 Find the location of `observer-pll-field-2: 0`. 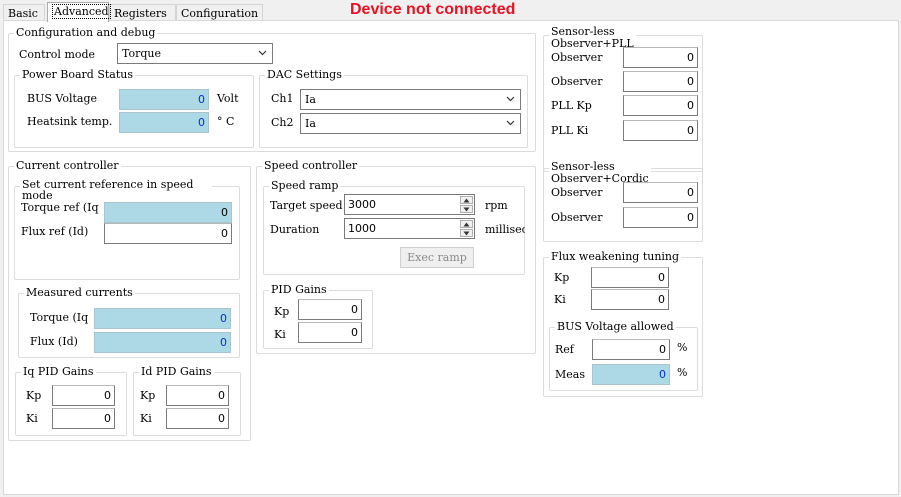

observer-pll-field-2: 0 is located at coordinates (660, 81).